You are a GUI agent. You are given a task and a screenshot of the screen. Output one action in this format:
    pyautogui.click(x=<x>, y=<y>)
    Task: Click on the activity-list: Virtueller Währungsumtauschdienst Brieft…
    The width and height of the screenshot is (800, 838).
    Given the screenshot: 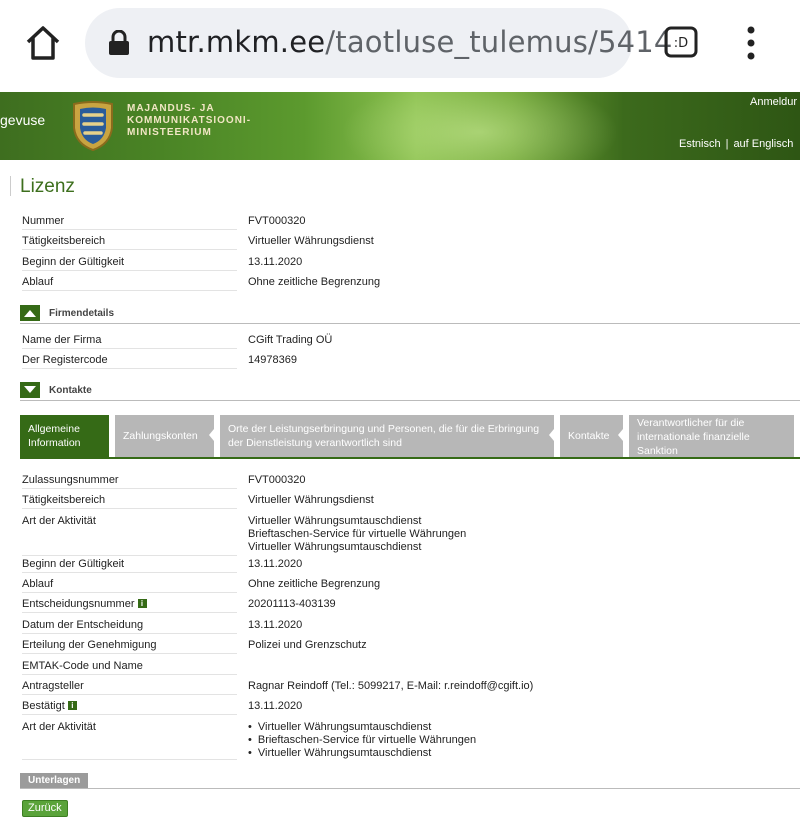 What is the action you would take?
    pyautogui.click(x=362, y=740)
    